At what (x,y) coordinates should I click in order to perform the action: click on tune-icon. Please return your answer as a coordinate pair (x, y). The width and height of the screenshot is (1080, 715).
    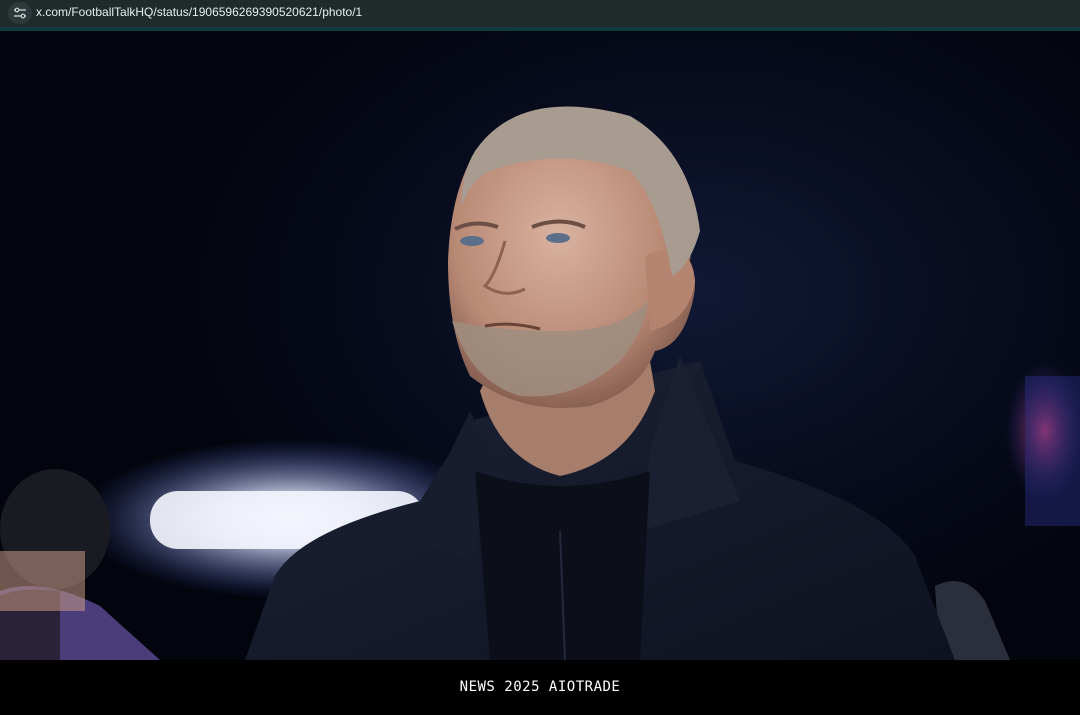
    Looking at the image, I should click on (20, 13).